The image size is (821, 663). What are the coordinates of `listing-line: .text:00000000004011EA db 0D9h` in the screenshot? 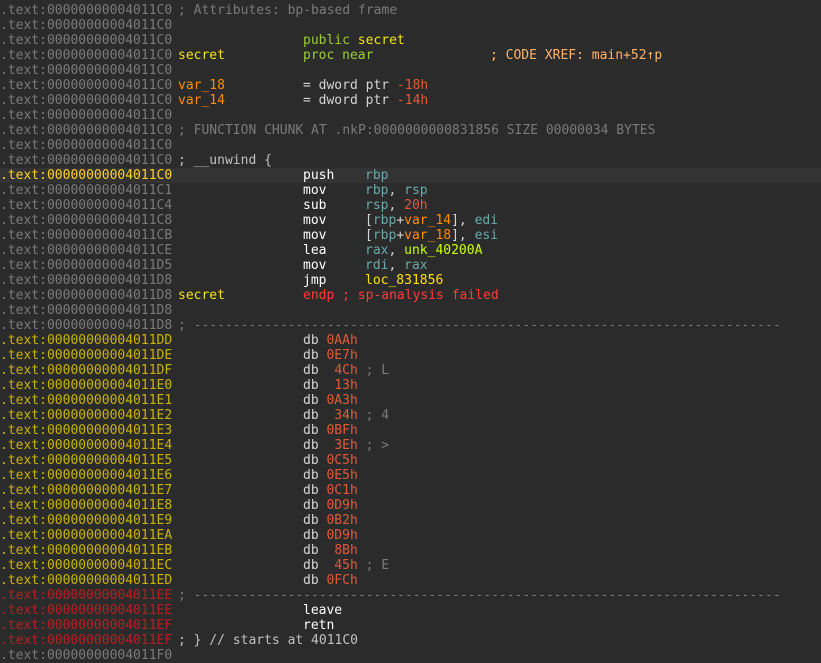 It's located at (410, 535).